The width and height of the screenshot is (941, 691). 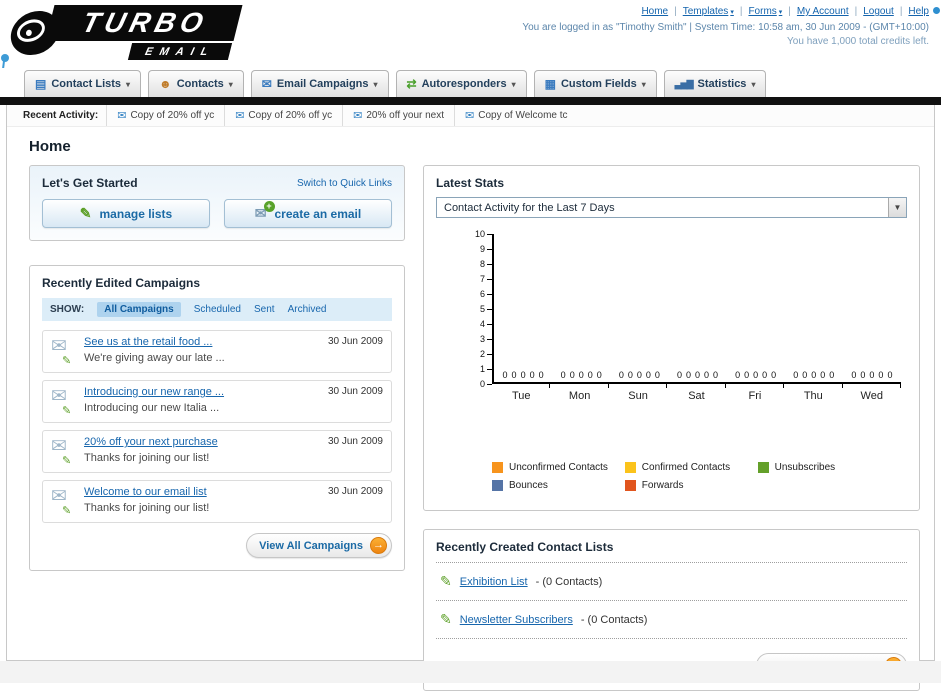 I want to click on filter-all-campaigns: All Campaigns, so click(x=139, y=309).